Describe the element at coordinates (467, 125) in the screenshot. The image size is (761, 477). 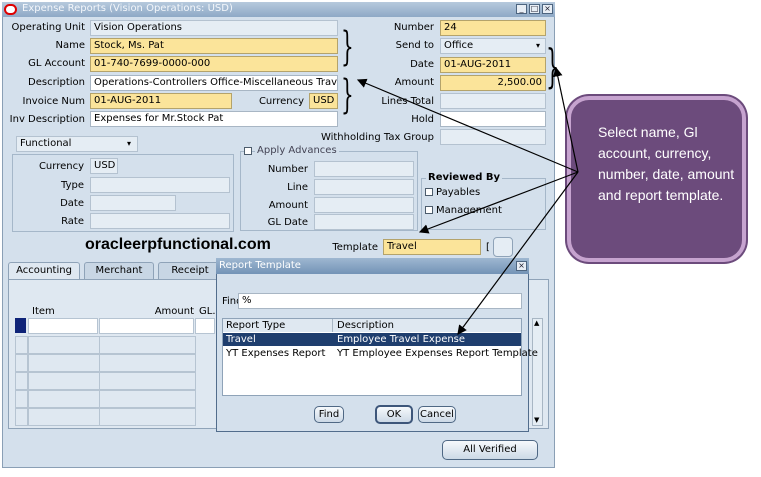
I see `arrow-to-name-brace` at that location.